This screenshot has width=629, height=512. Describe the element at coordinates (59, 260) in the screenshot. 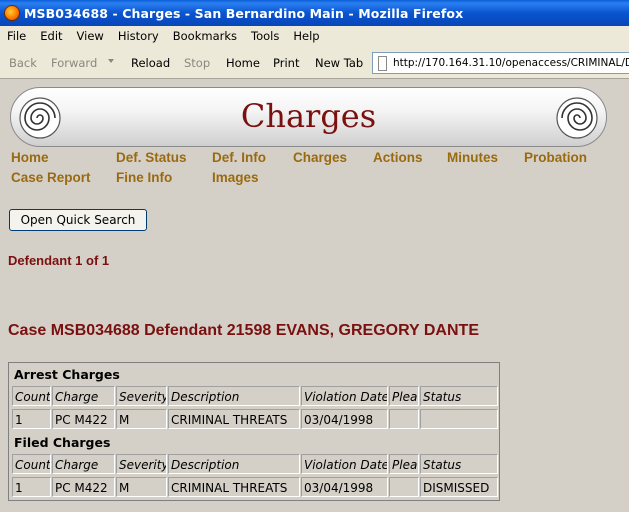

I see `defendant-count: Defendant 1 of 1` at that location.